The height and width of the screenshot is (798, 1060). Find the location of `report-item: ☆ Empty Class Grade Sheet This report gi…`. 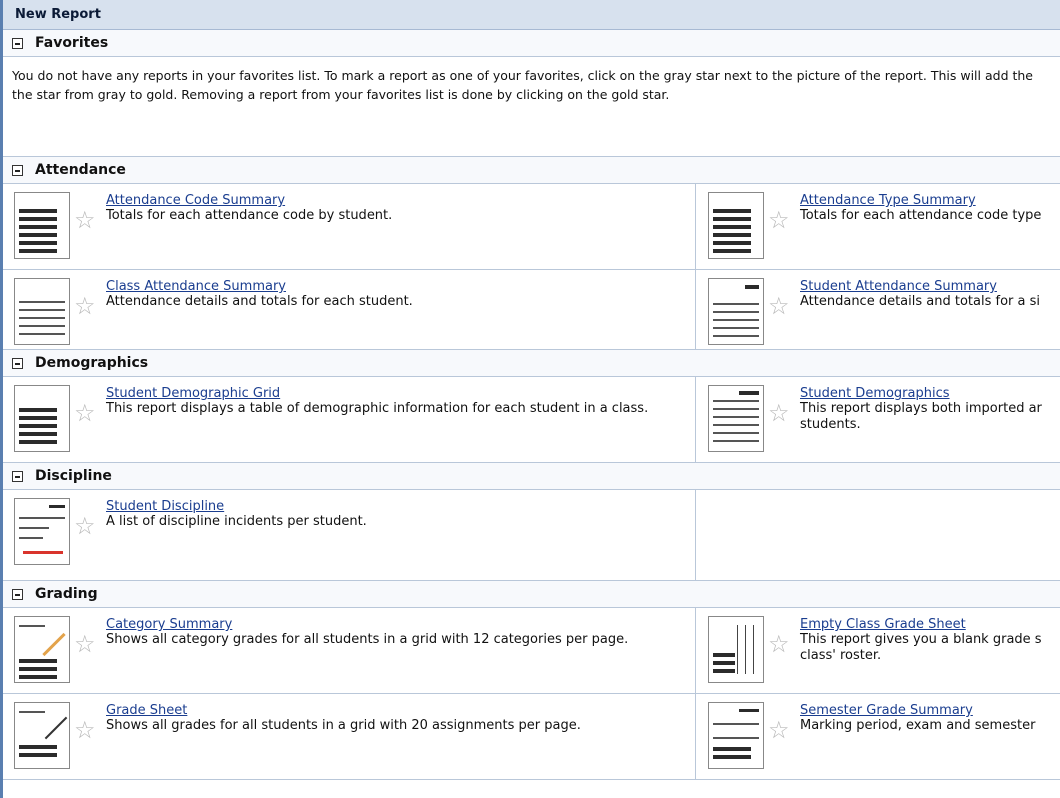

report-item: ☆ Empty Class Grade Sheet This report gi… is located at coordinates (878, 650).